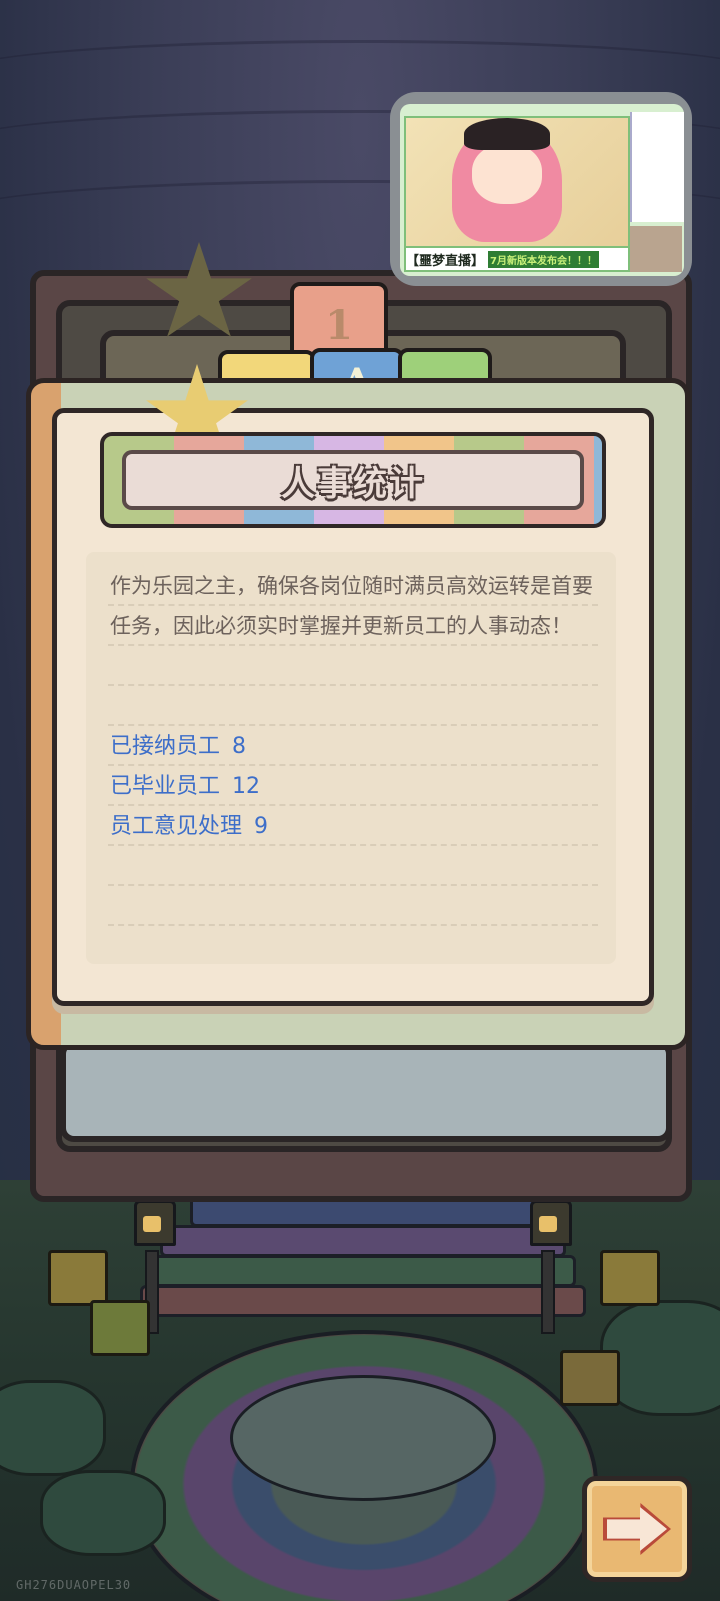 The width and height of the screenshot is (720, 1601). What do you see at coordinates (656, 249) in the screenshot?
I see `streamer-camera` at bounding box center [656, 249].